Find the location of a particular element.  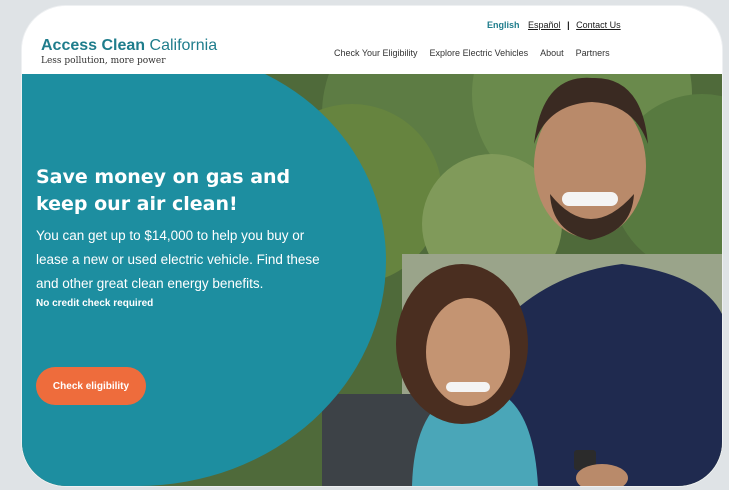

site-tagline: Less pollution, more power is located at coordinates (103, 61).